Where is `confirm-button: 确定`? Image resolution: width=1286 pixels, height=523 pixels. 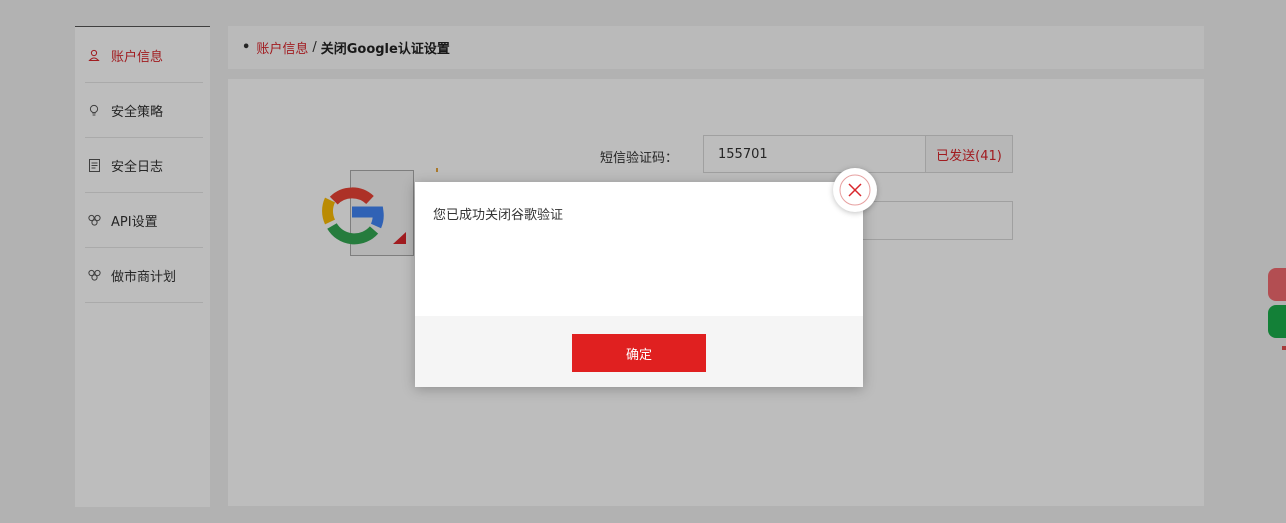 confirm-button: 确定 is located at coordinates (639, 353).